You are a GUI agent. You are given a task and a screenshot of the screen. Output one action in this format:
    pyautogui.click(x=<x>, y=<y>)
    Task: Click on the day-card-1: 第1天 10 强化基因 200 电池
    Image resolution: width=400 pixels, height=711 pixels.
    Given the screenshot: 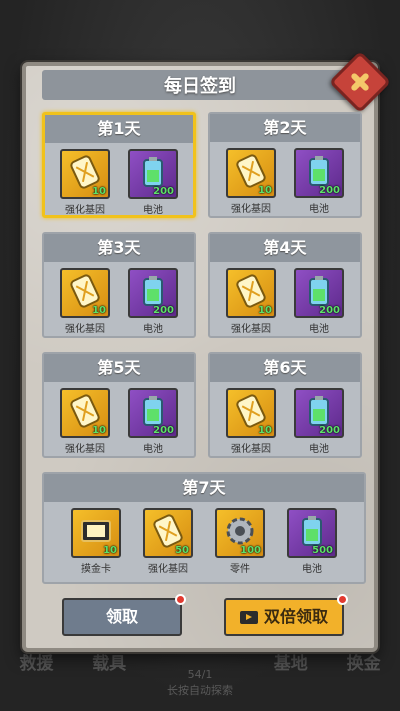 What is the action you would take?
    pyautogui.click(x=119, y=165)
    